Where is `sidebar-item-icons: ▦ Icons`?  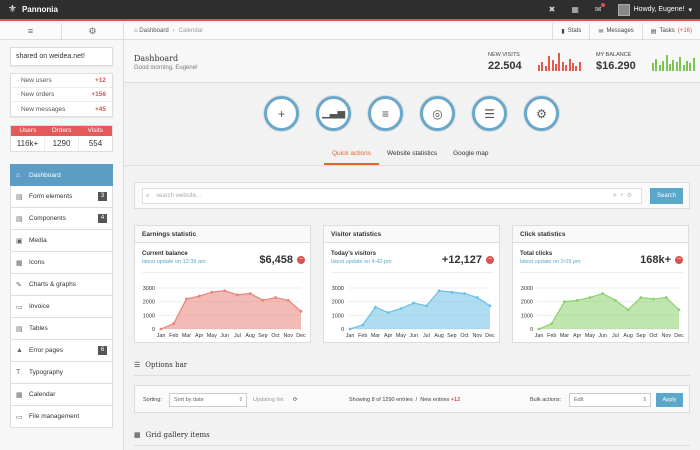
sidebar-item-icons: ▦ Icons is located at coordinates (61, 263).